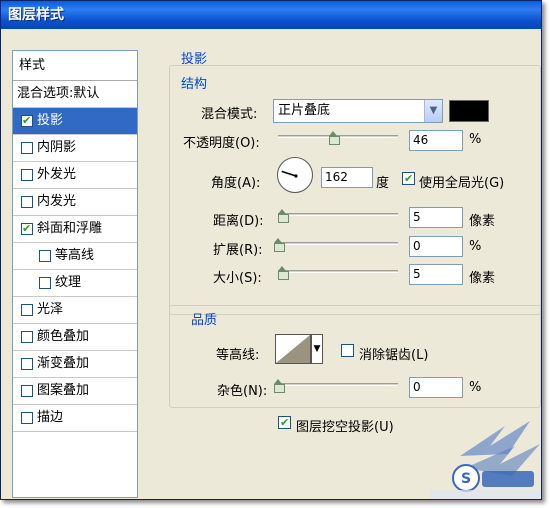 The image size is (550, 508). I want to click on style-item: 纹理, so click(75, 283).